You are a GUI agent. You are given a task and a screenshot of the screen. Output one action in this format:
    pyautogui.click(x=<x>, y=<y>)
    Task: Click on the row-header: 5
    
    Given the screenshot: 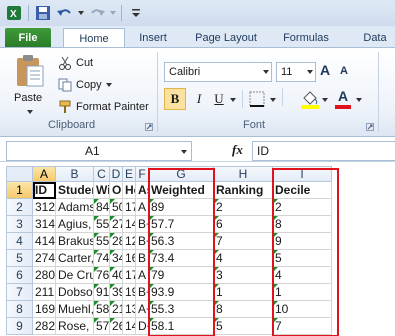 What is the action you would take?
    pyautogui.click(x=19, y=258)
    